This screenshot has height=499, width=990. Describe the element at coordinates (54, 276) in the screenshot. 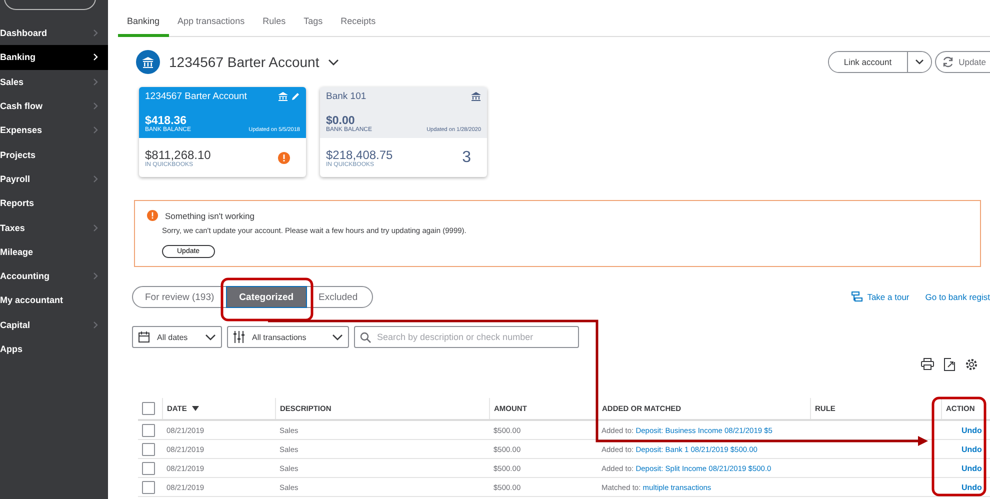

I see `sidebar-item: Accounting` at that location.